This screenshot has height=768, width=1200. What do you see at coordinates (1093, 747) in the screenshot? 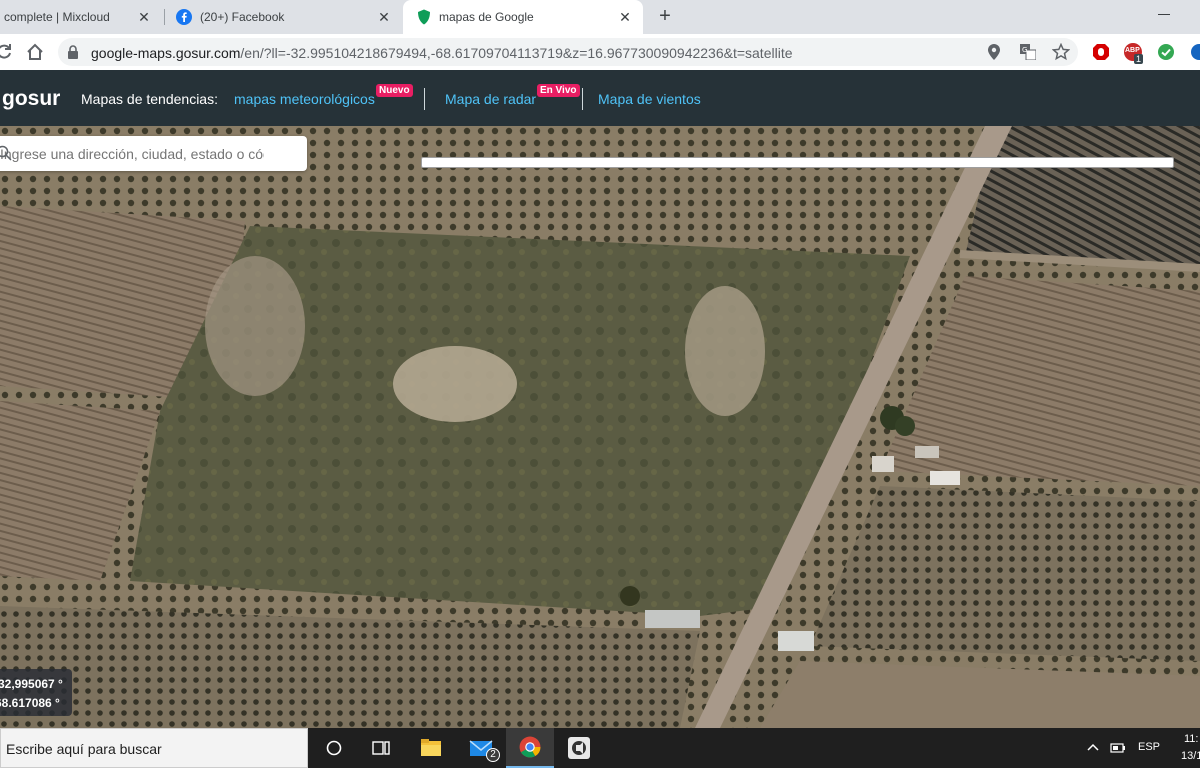
I see `chevron-up-icon` at bounding box center [1093, 747].